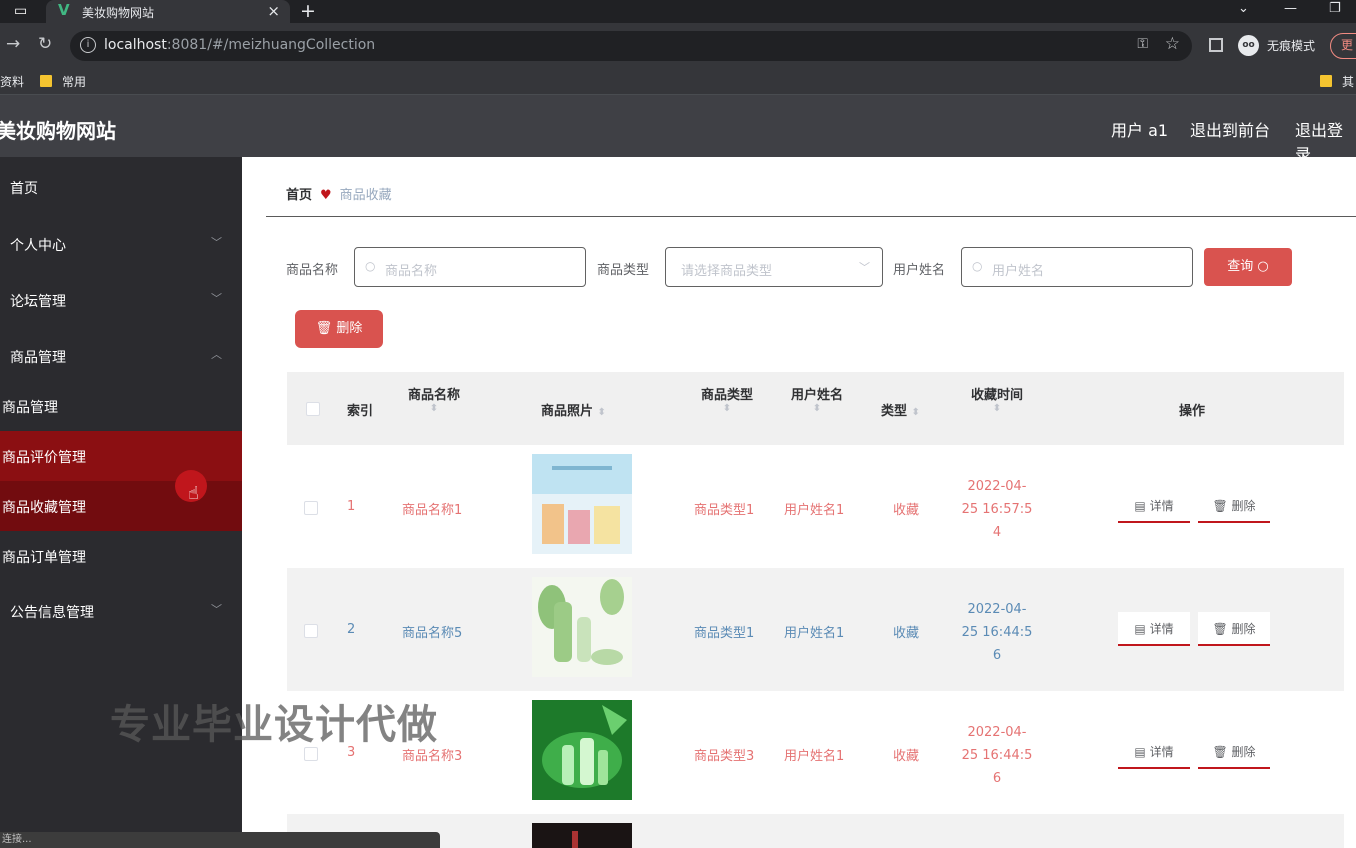  What do you see at coordinates (1343, 46) in the screenshot?
I see `update-button: 更` at bounding box center [1343, 46].